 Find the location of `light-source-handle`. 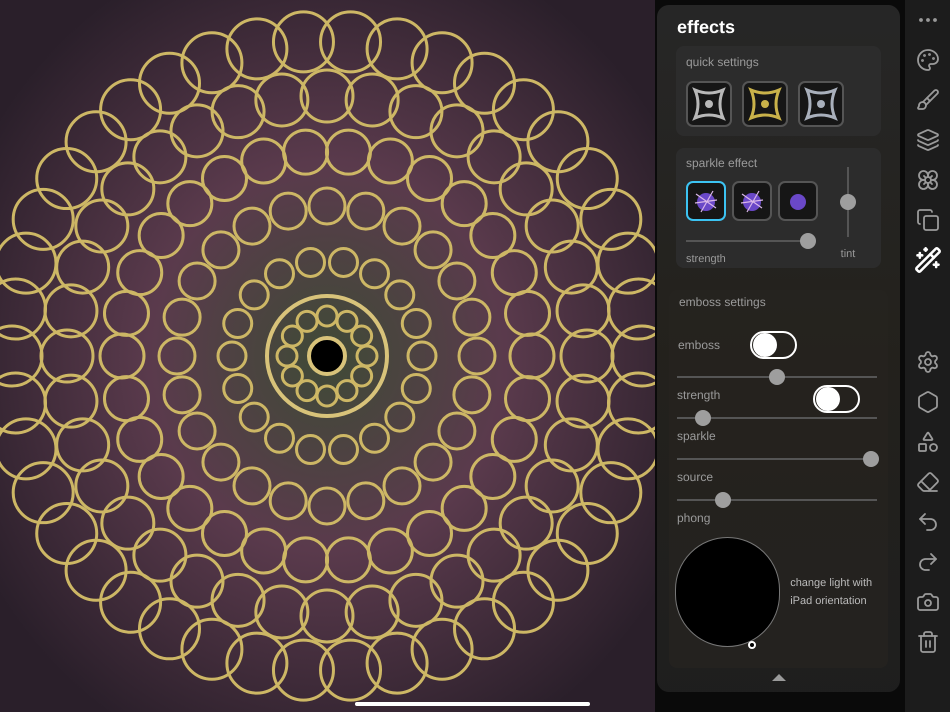

light-source-handle is located at coordinates (752, 645).